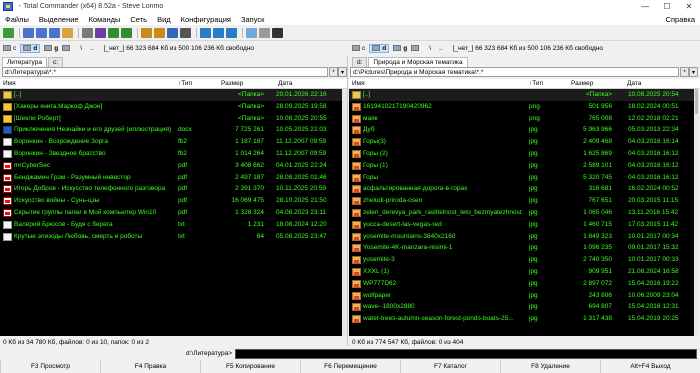 This screenshot has height=373, width=700. What do you see at coordinates (146, 33) in the screenshot?
I see `pack-icon` at bounding box center [146, 33].